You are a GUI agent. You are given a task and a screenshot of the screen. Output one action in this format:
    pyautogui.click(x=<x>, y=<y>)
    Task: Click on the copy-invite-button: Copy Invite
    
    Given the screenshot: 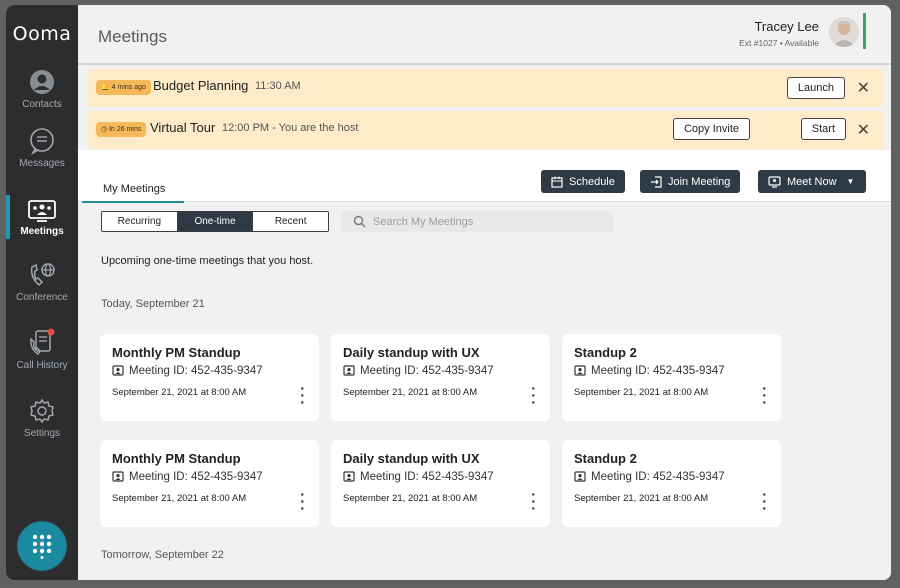 What is the action you would take?
    pyautogui.click(x=711, y=129)
    